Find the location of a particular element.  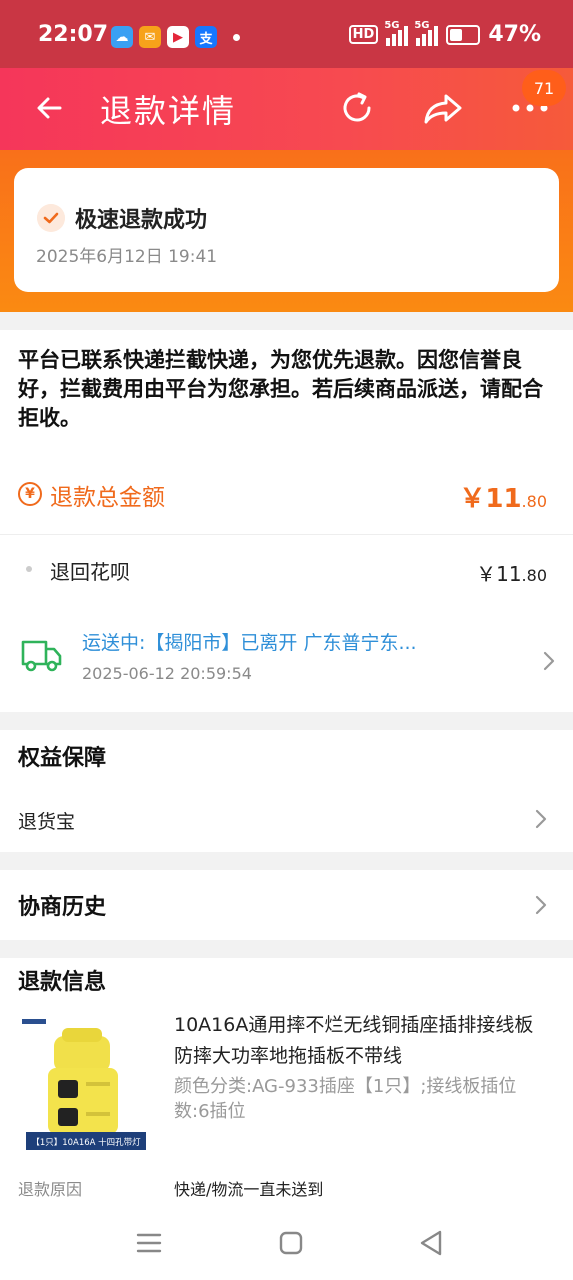

home-icon is located at coordinates (291, 1243).